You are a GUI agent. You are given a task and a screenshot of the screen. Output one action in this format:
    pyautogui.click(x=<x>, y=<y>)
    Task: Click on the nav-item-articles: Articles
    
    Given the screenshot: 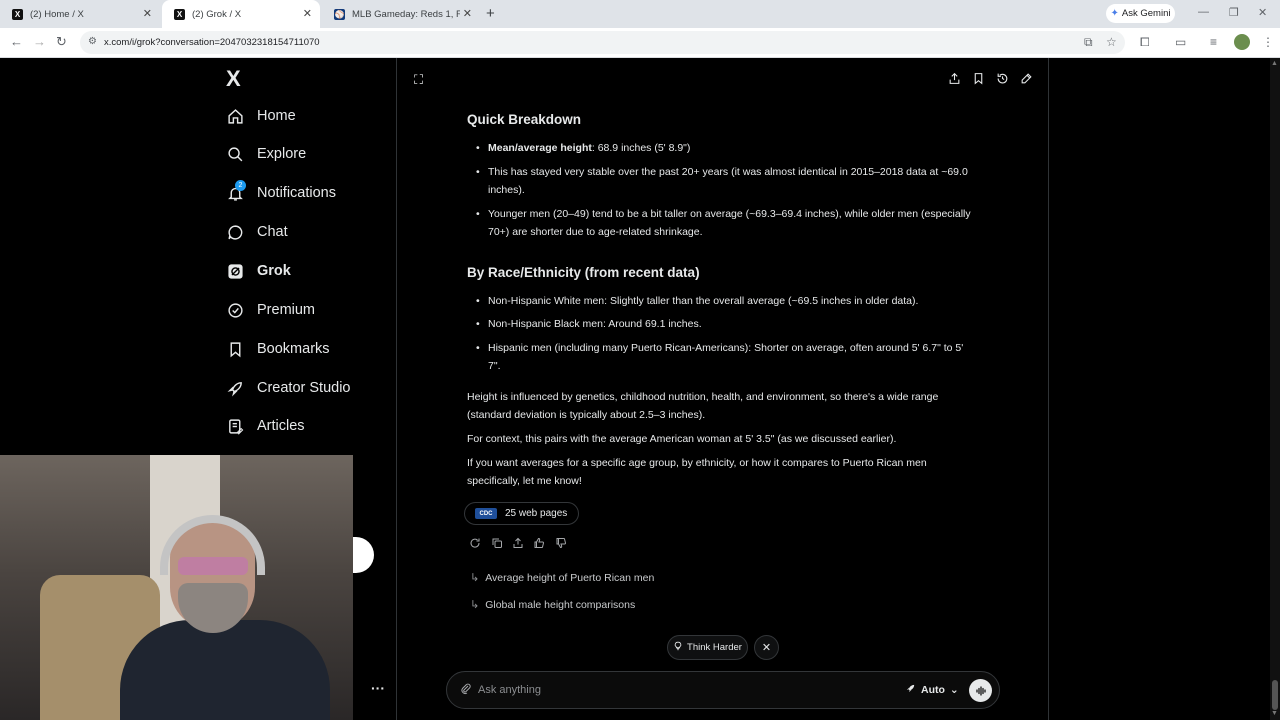 What is the action you would take?
    pyautogui.click(x=265, y=426)
    